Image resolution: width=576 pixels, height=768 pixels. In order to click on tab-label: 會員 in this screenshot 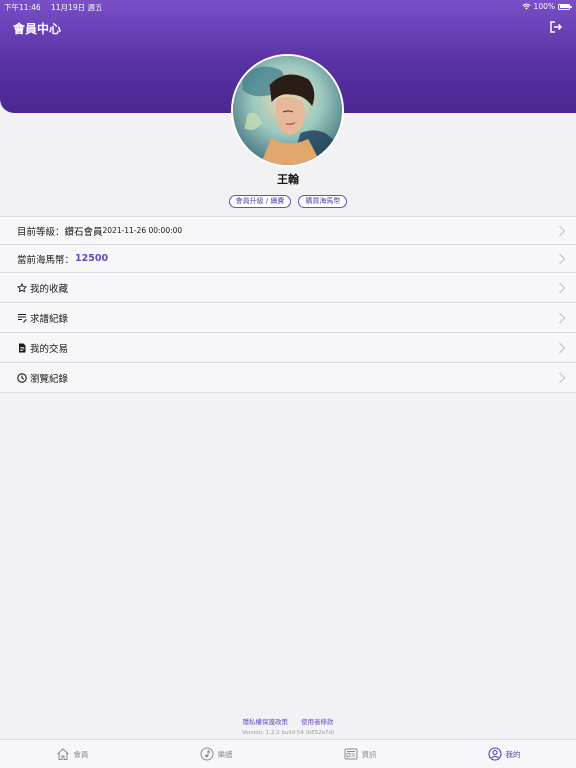, I will do `click(81, 754)`.